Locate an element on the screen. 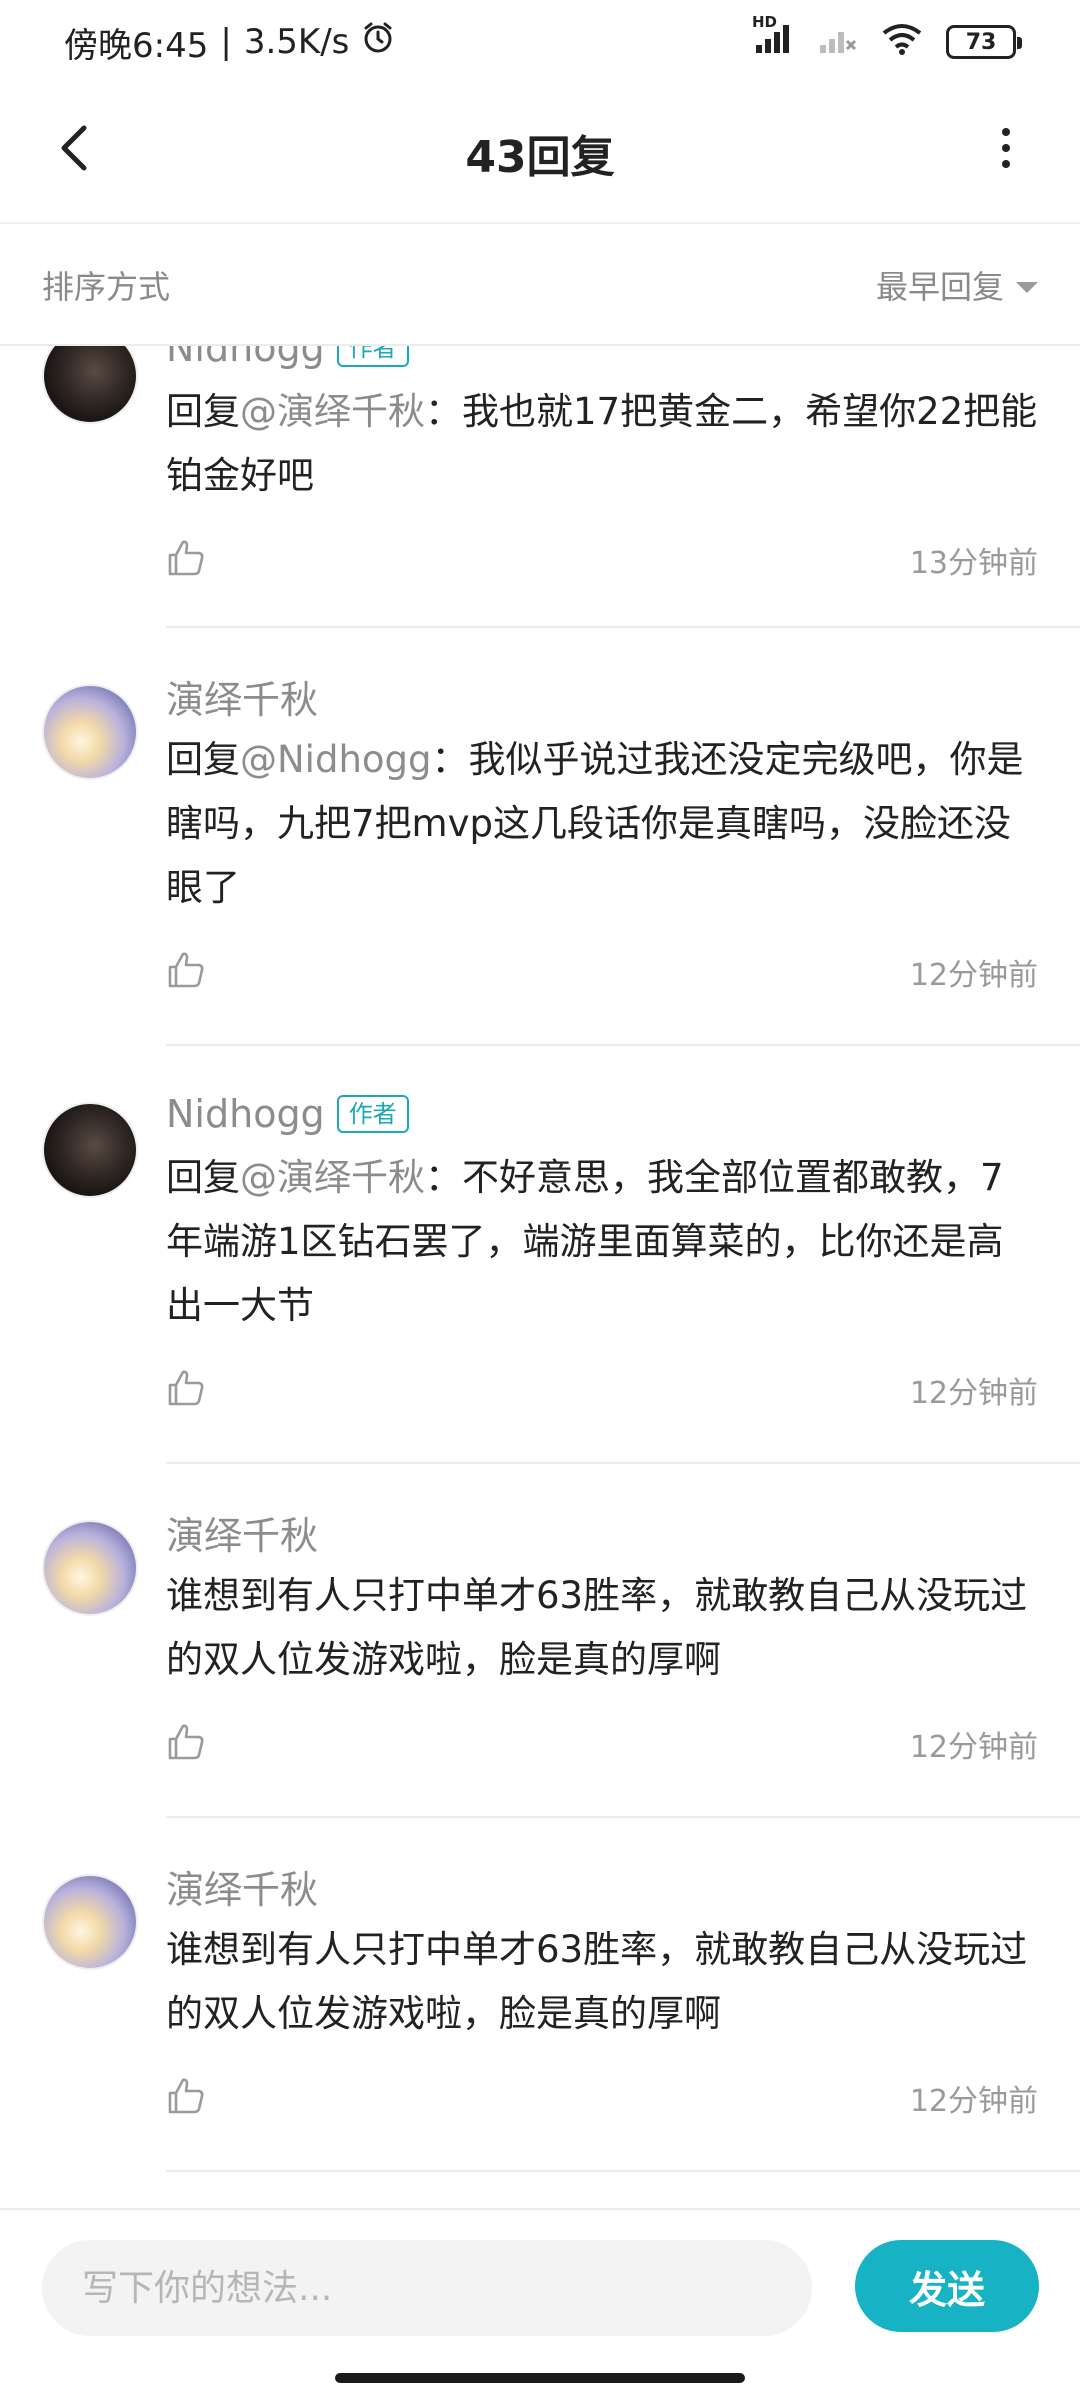 Image resolution: width=1080 pixels, height=2400 pixels. wifi-icon is located at coordinates (902, 42).